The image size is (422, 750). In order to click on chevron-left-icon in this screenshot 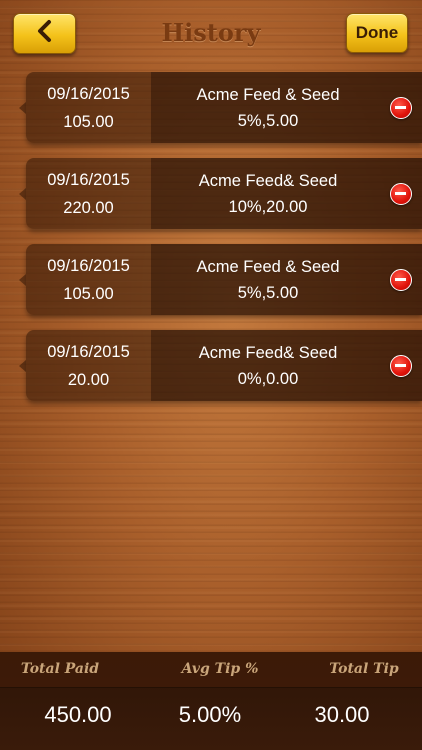, I will do `click(45, 33)`.